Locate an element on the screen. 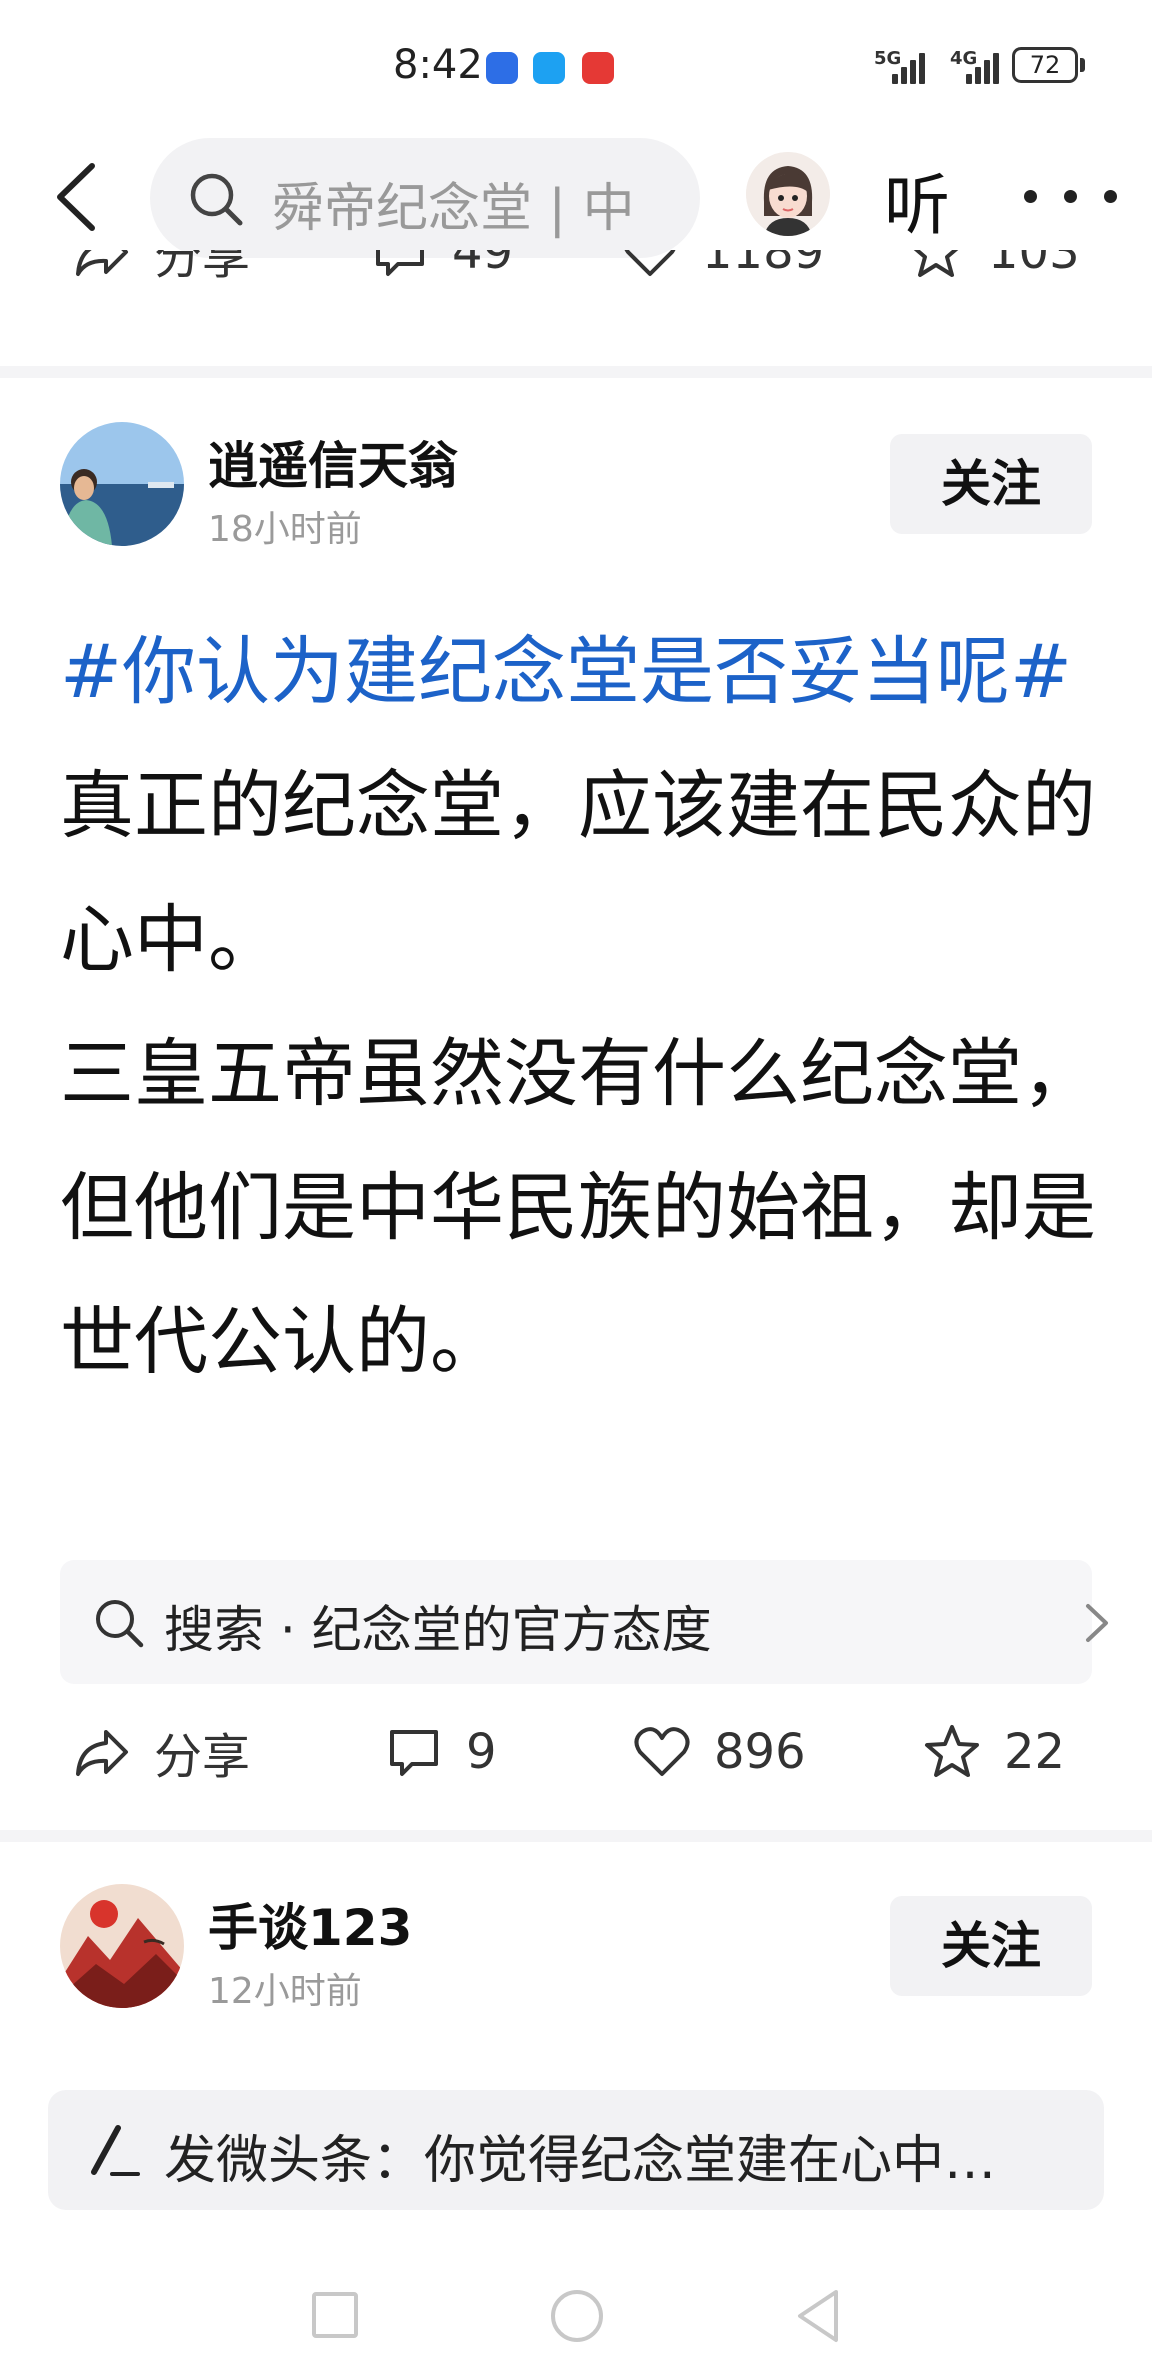  battery-tip is located at coordinates (1082, 65).